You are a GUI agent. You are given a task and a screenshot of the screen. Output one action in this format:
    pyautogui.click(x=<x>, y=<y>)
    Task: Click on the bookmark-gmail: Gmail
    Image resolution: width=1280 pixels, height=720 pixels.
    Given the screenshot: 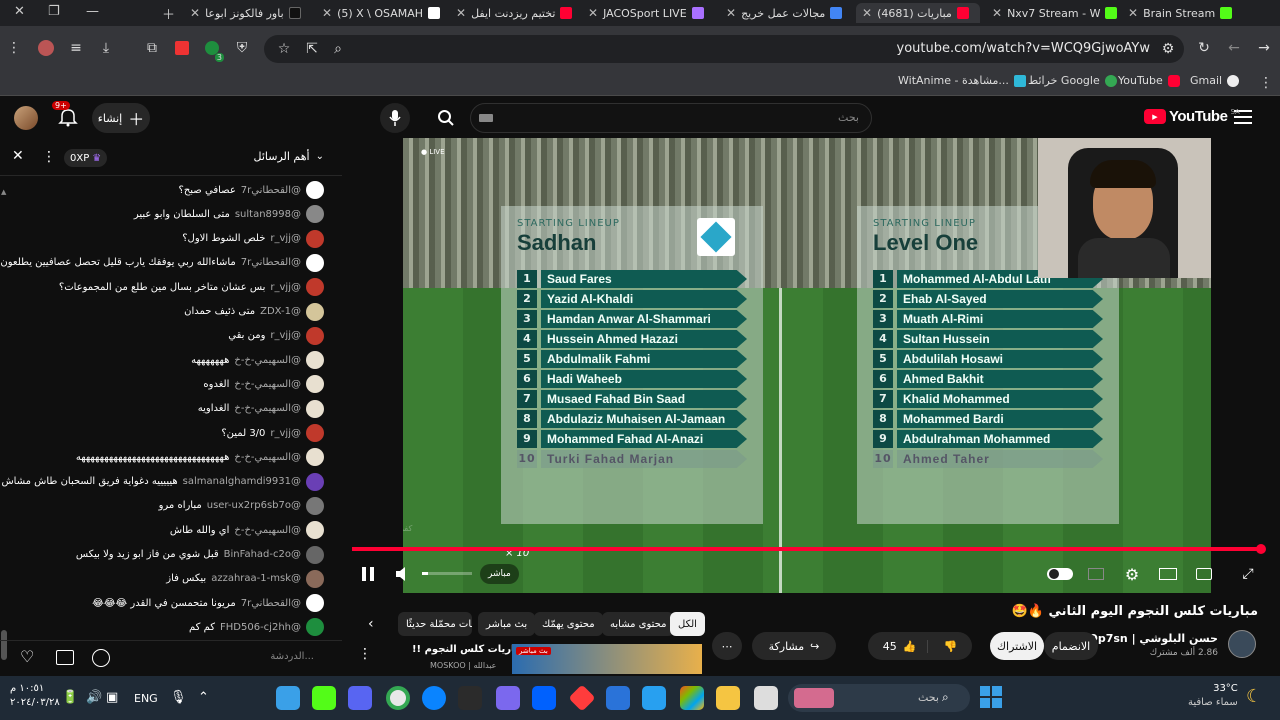 What is the action you would take?
    pyautogui.click(x=1215, y=80)
    